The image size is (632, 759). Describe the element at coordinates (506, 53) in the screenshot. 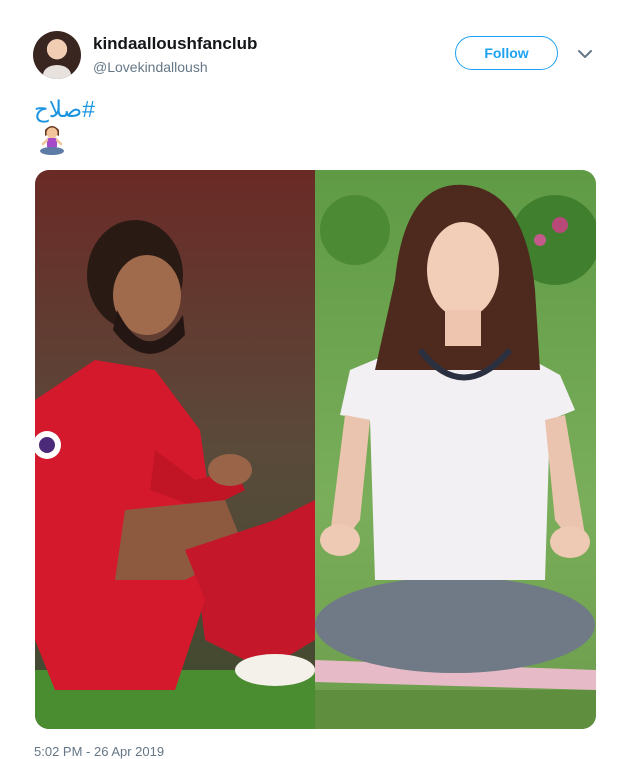

I see `follow-button: Follow` at that location.